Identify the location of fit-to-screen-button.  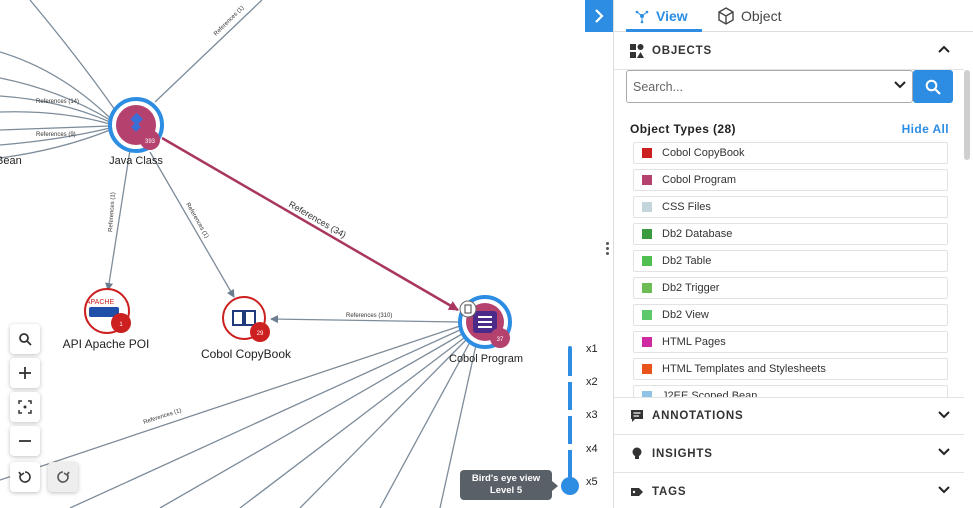
(25, 407).